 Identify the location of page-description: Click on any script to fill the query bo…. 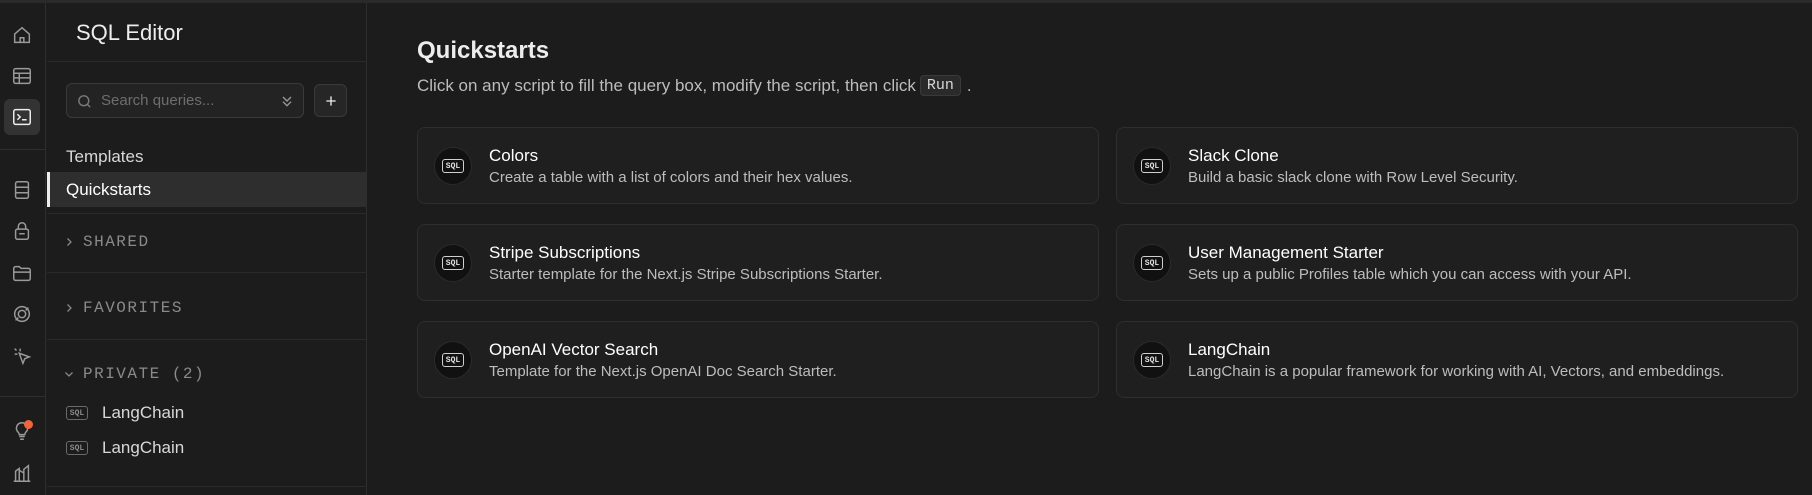
(694, 85).